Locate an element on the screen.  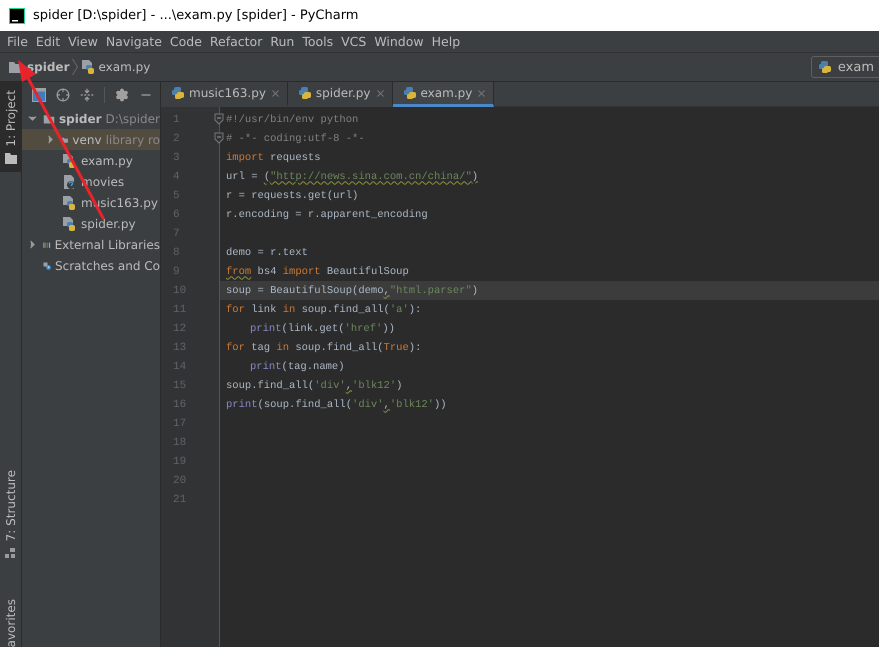
path-hint: D:\spider is located at coordinates (133, 119).